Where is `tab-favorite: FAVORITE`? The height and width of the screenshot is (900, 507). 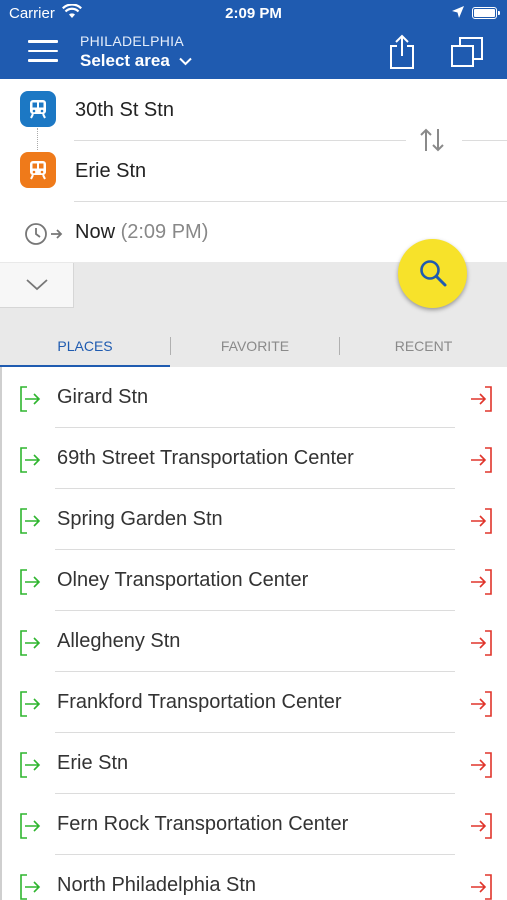 tab-favorite: FAVORITE is located at coordinates (255, 346).